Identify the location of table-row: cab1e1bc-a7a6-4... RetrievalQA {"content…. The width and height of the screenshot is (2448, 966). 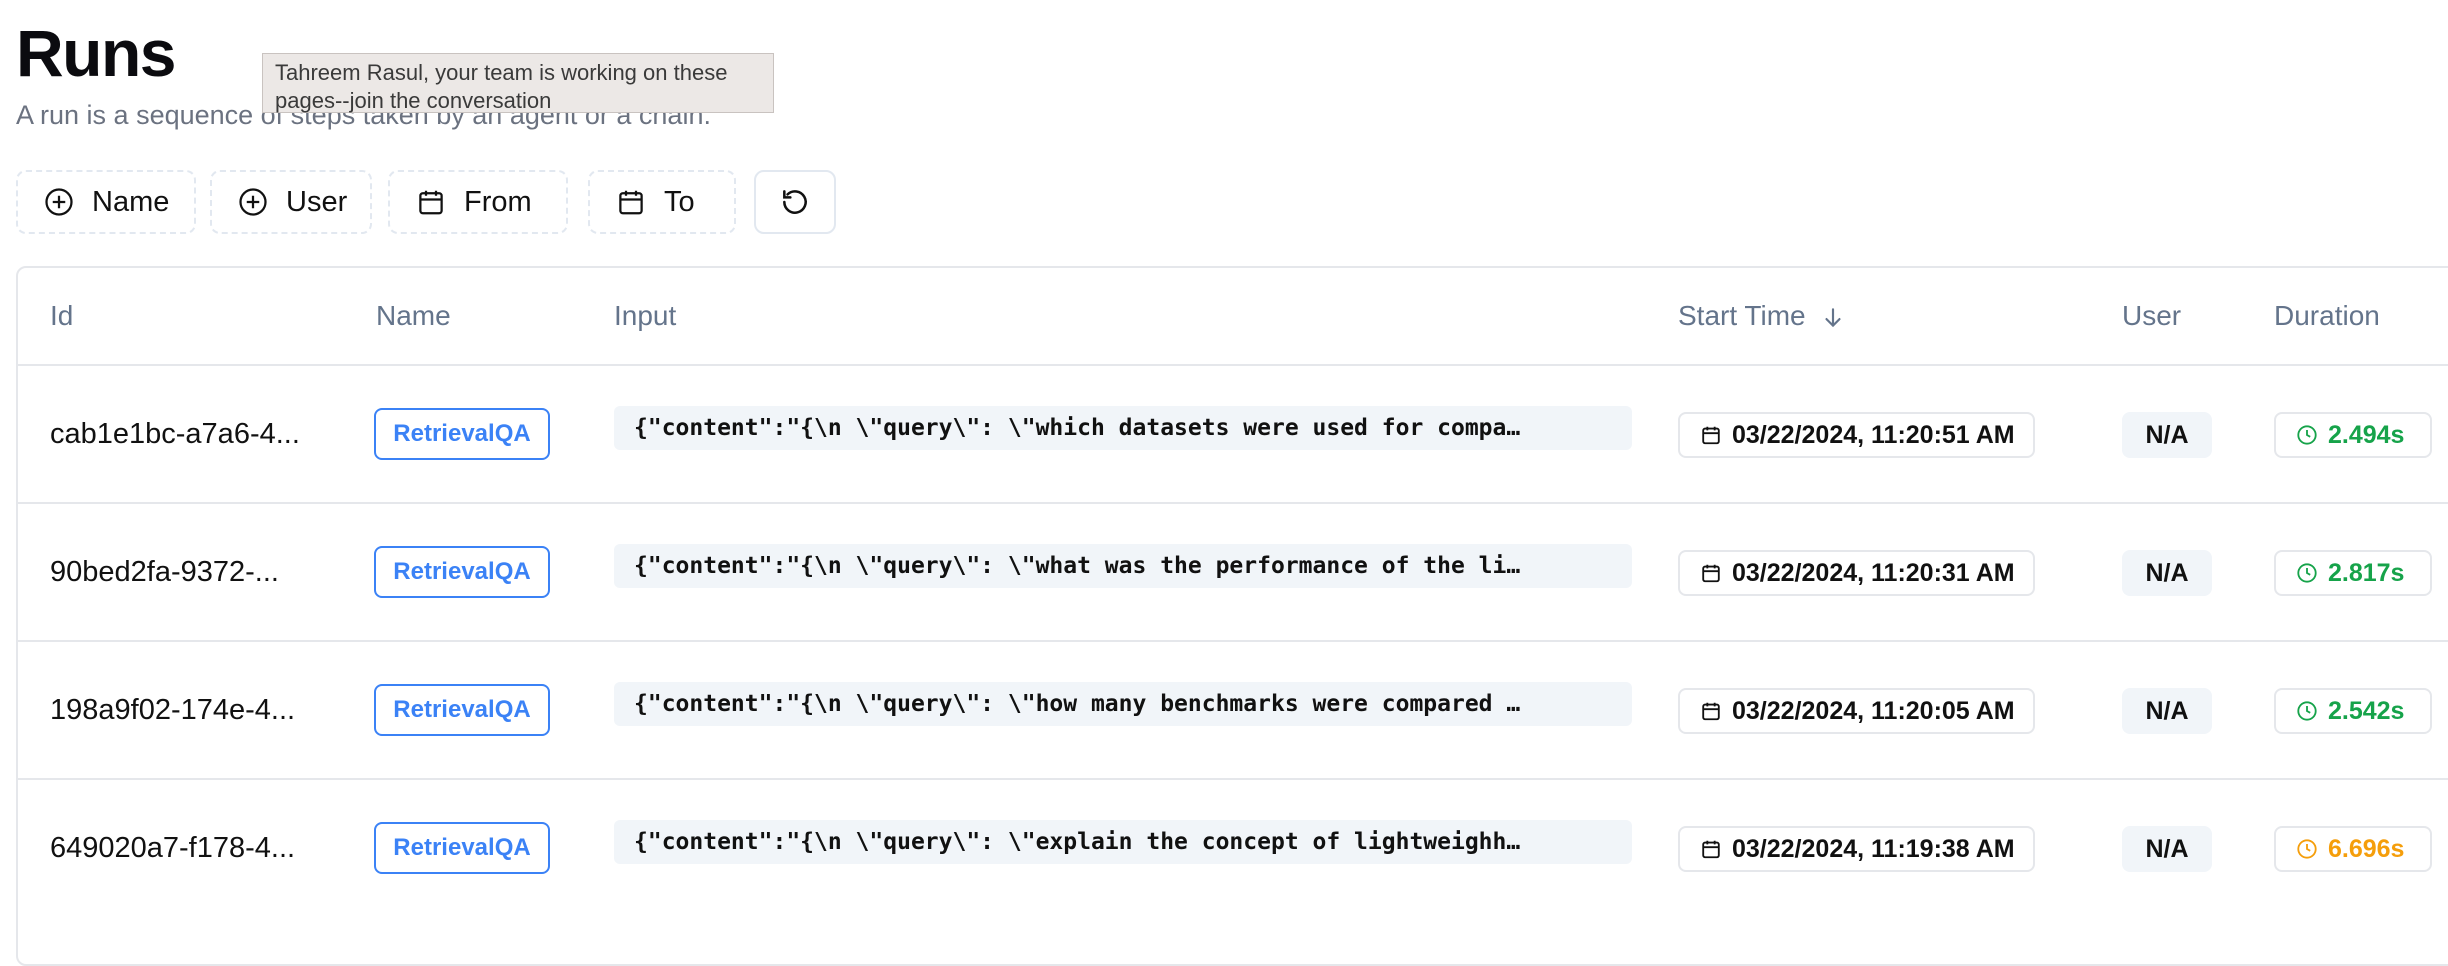
(1233, 433).